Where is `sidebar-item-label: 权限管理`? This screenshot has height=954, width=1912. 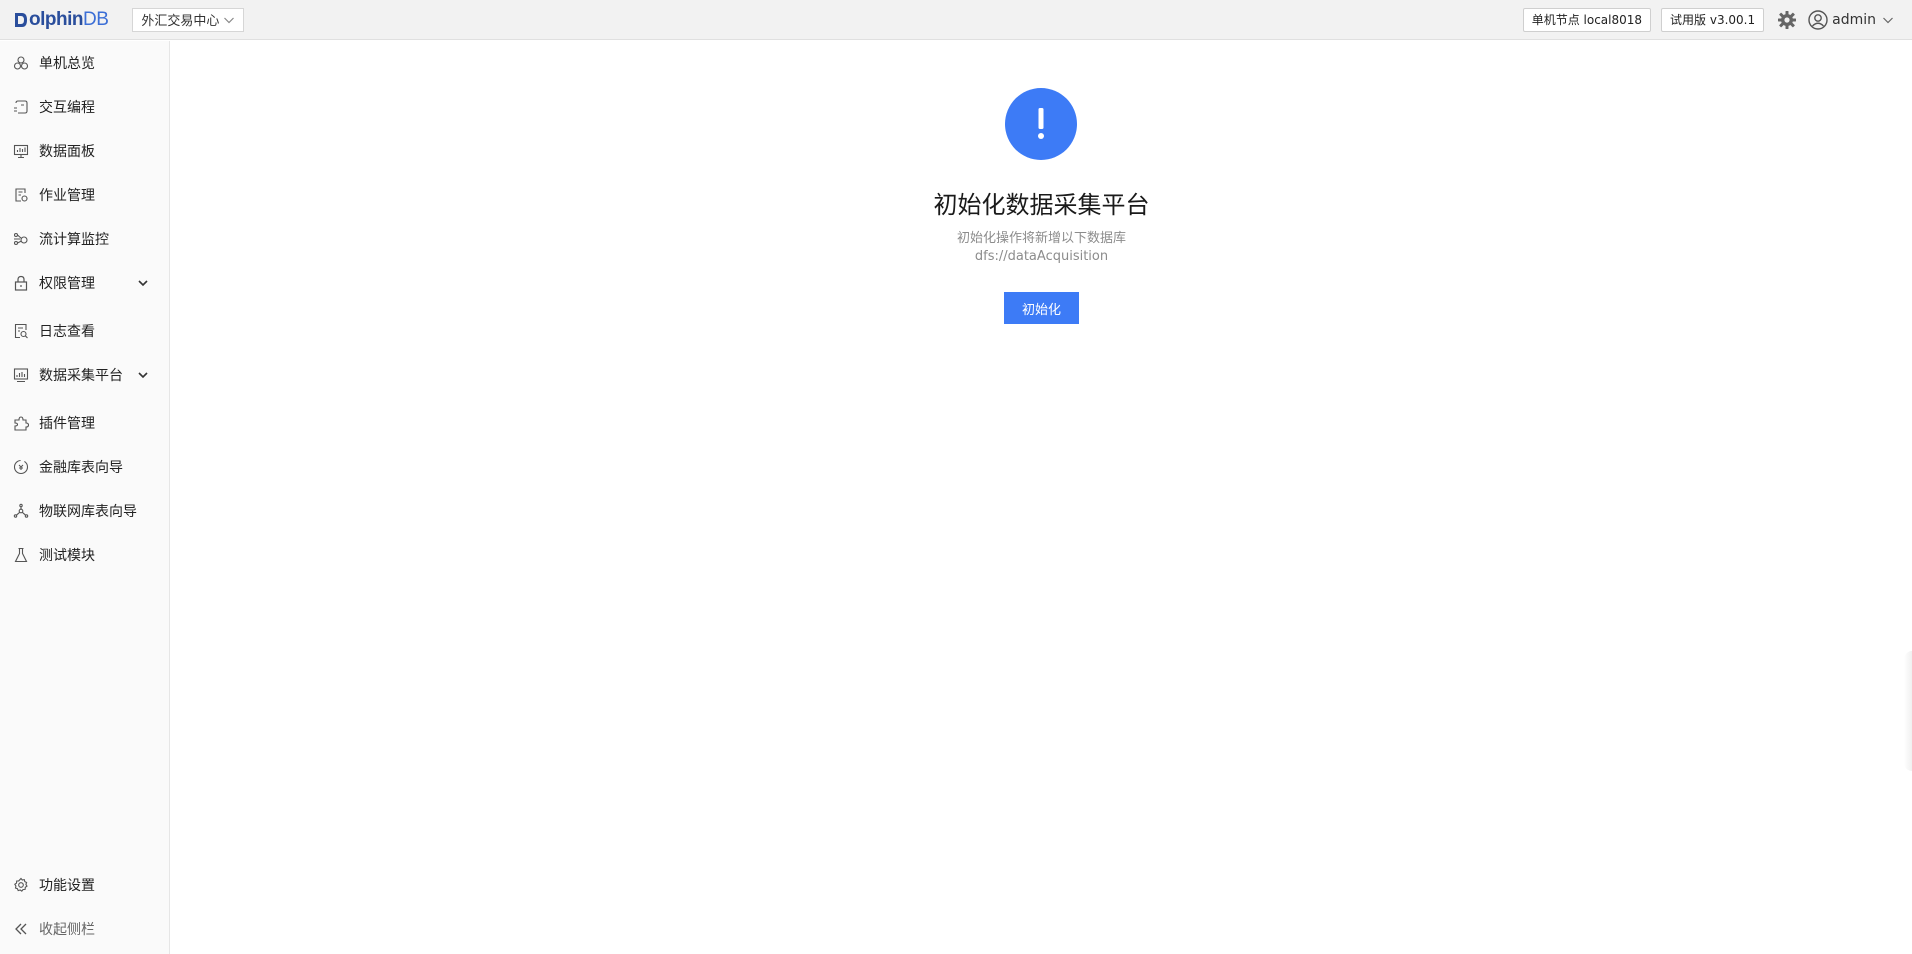 sidebar-item-label: 权限管理 is located at coordinates (67, 284).